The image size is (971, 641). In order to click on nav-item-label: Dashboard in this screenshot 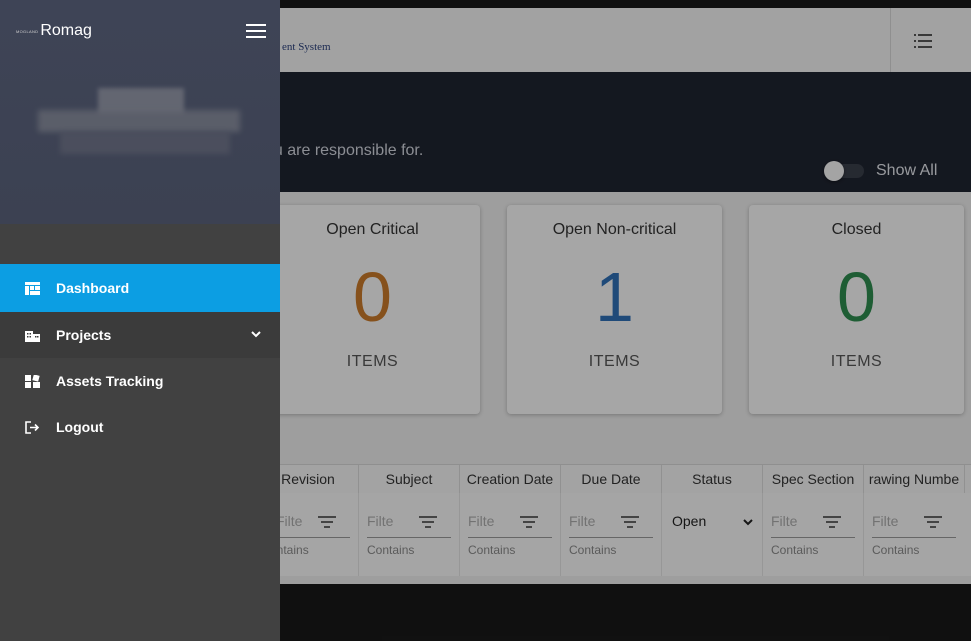, I will do `click(93, 288)`.